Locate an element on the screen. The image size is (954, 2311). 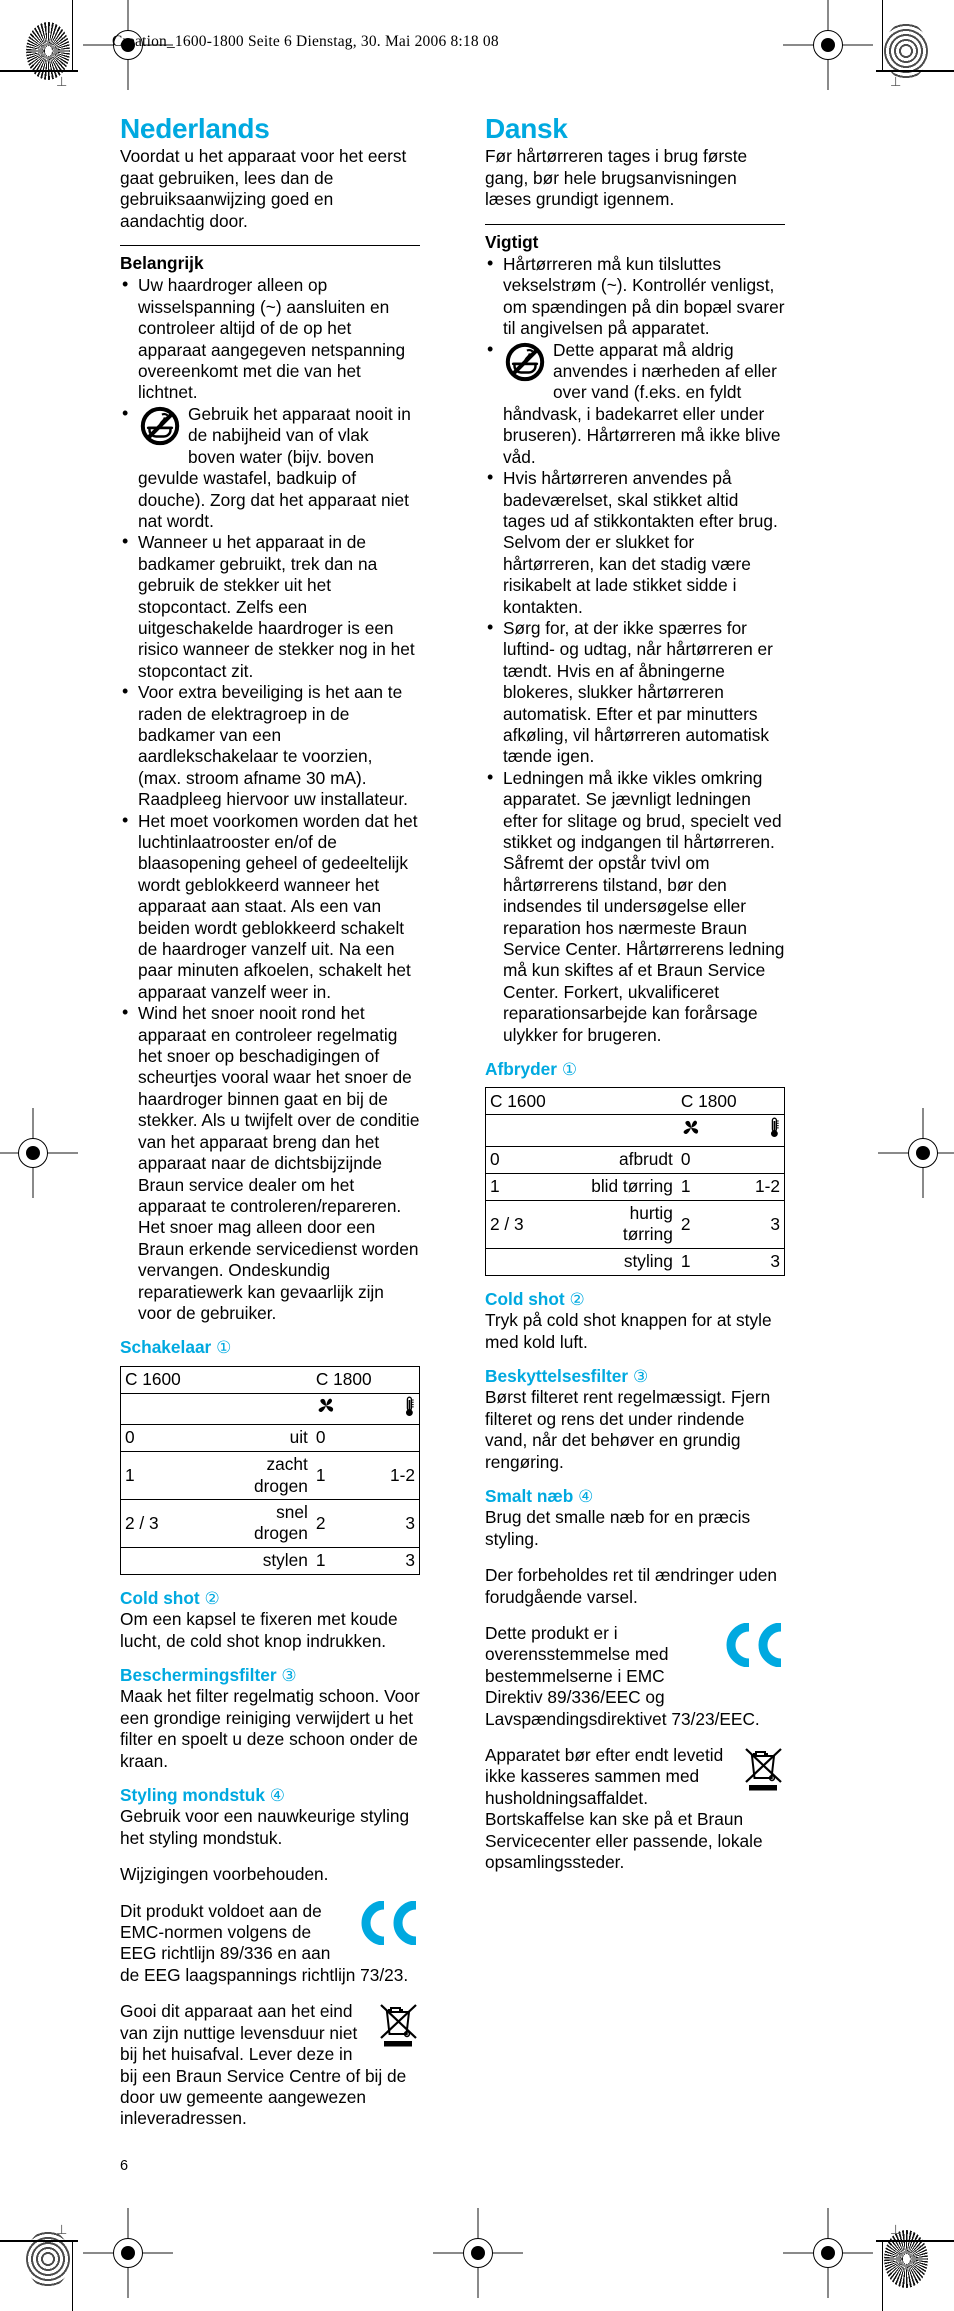
table-cell-fan: 2 is located at coordinates (702, 1224).